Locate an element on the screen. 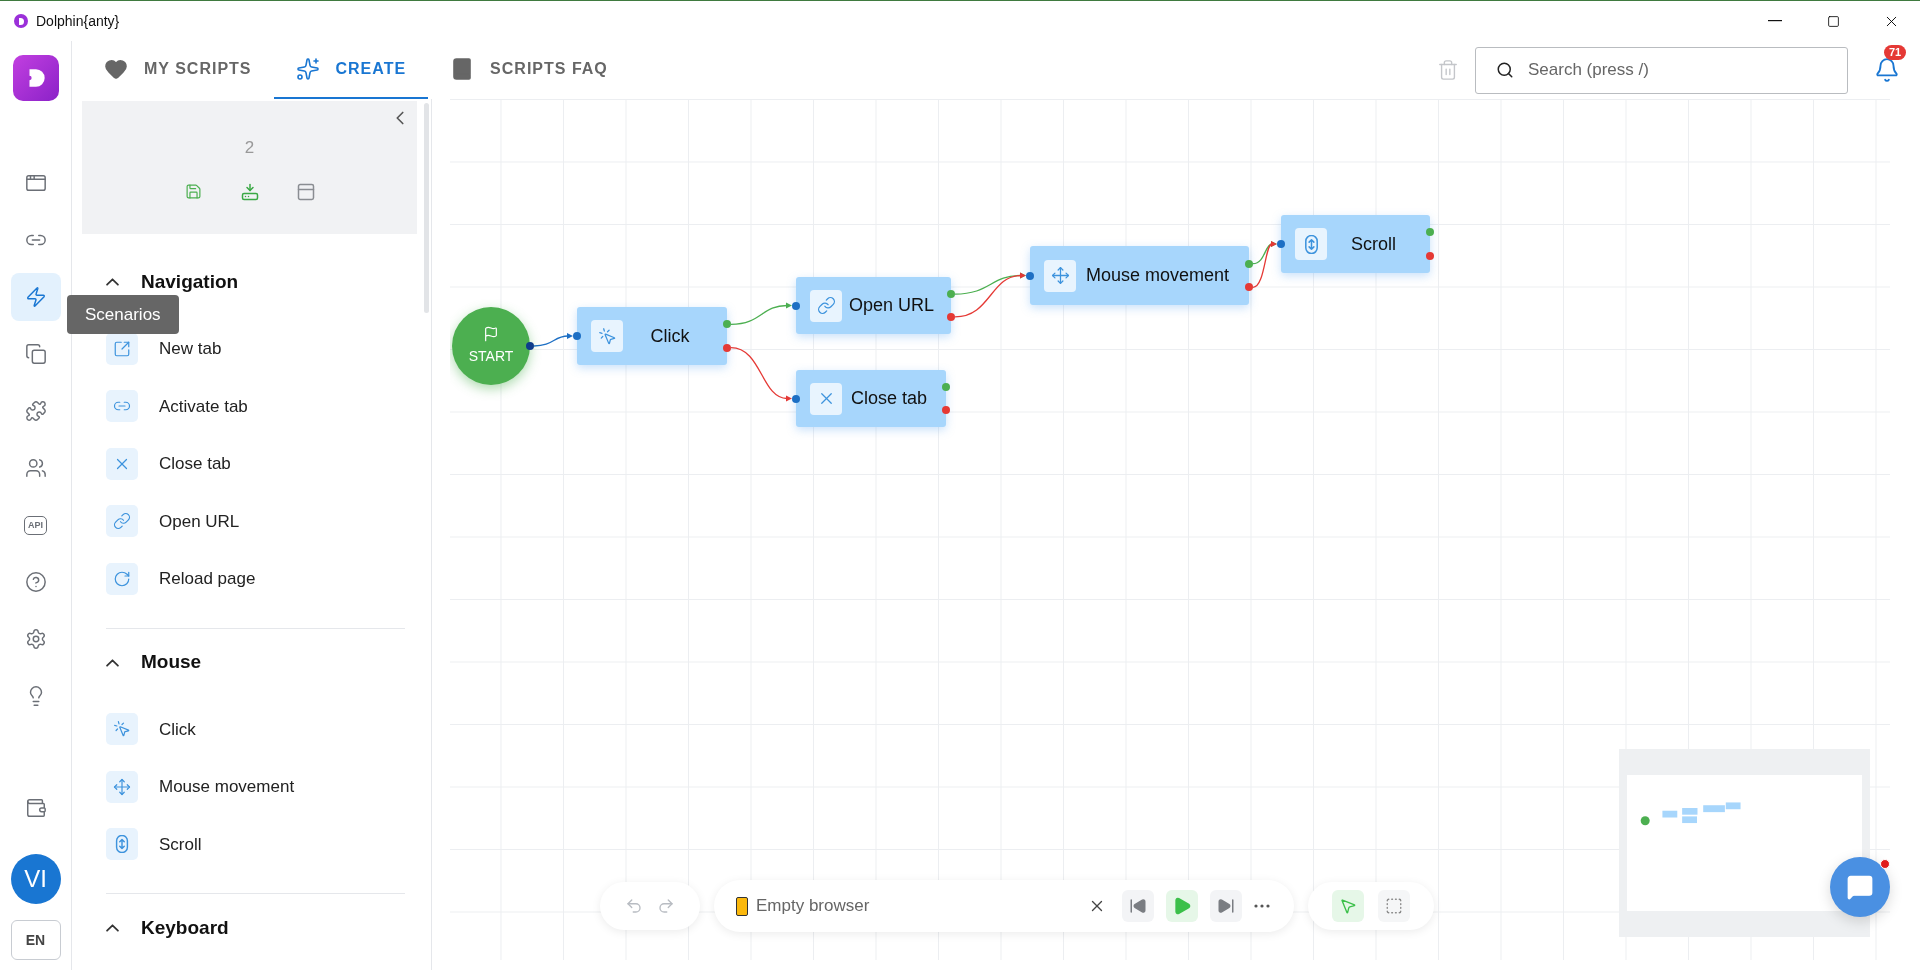  skip-back-icon is located at coordinates (1138, 906).